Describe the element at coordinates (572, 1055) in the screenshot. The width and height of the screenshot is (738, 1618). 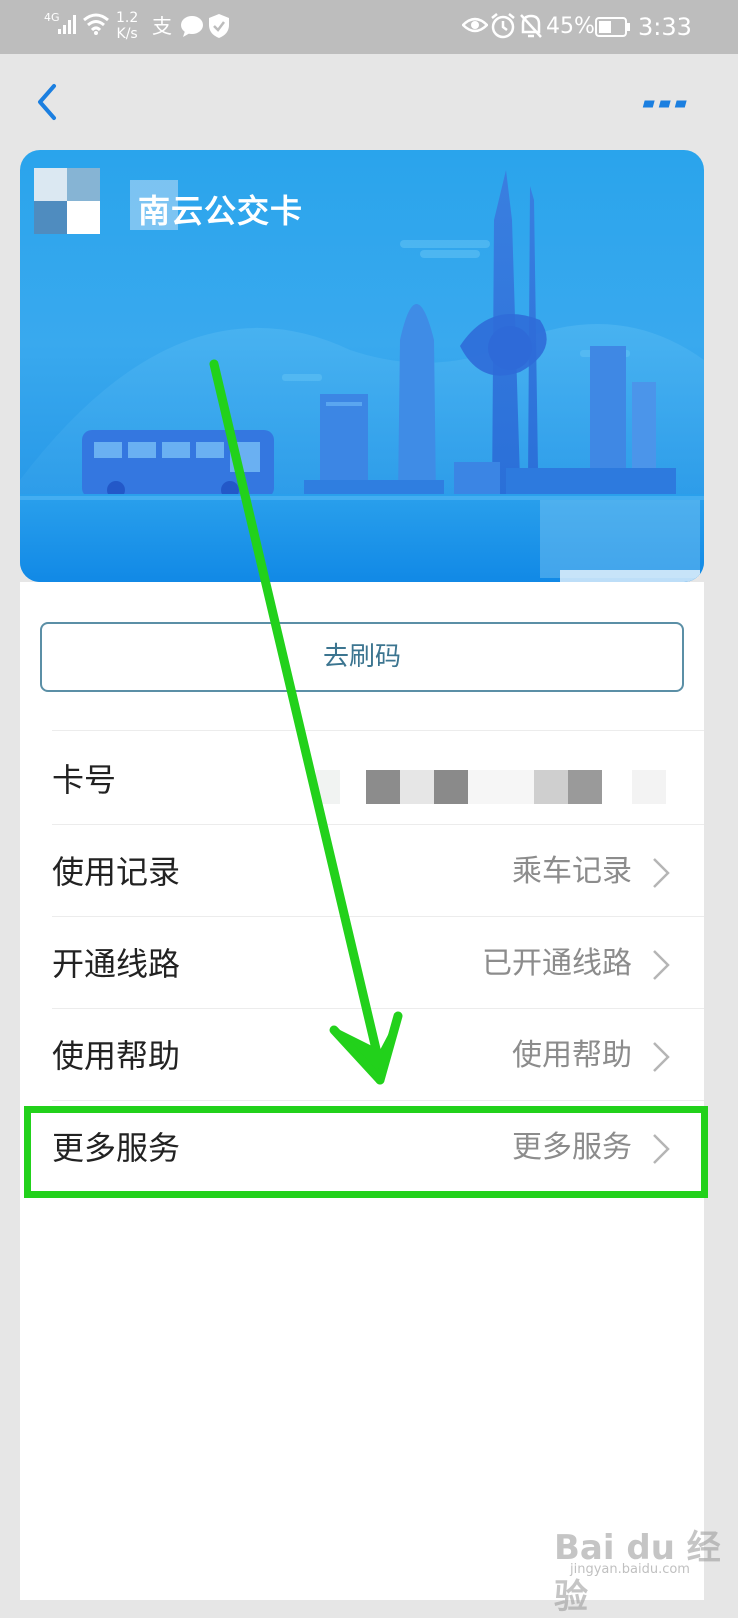
I see `usage-help-value: 使用帮助` at that location.